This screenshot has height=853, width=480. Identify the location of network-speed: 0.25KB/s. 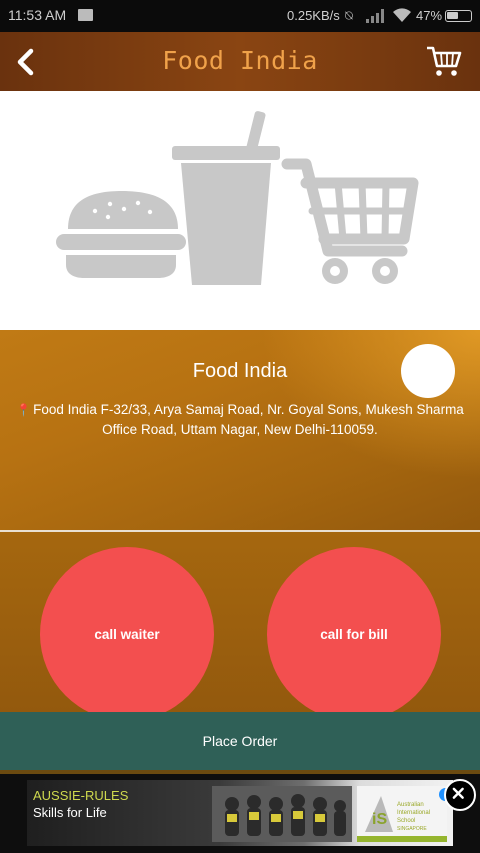
(313, 15).